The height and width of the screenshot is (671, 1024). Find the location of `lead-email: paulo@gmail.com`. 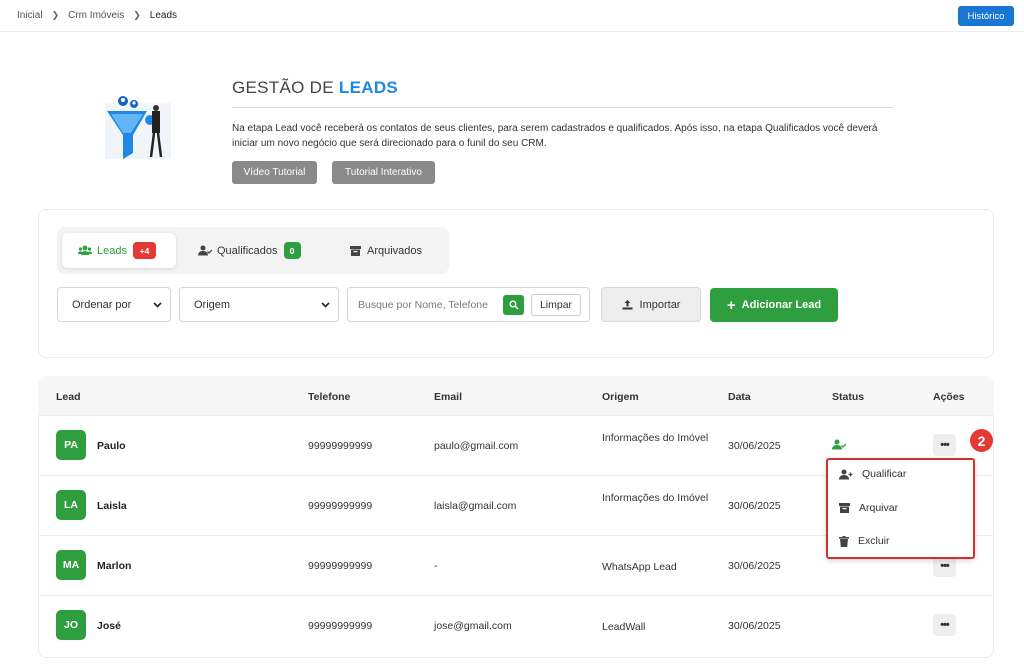

lead-email: paulo@gmail.com is located at coordinates (476, 446).